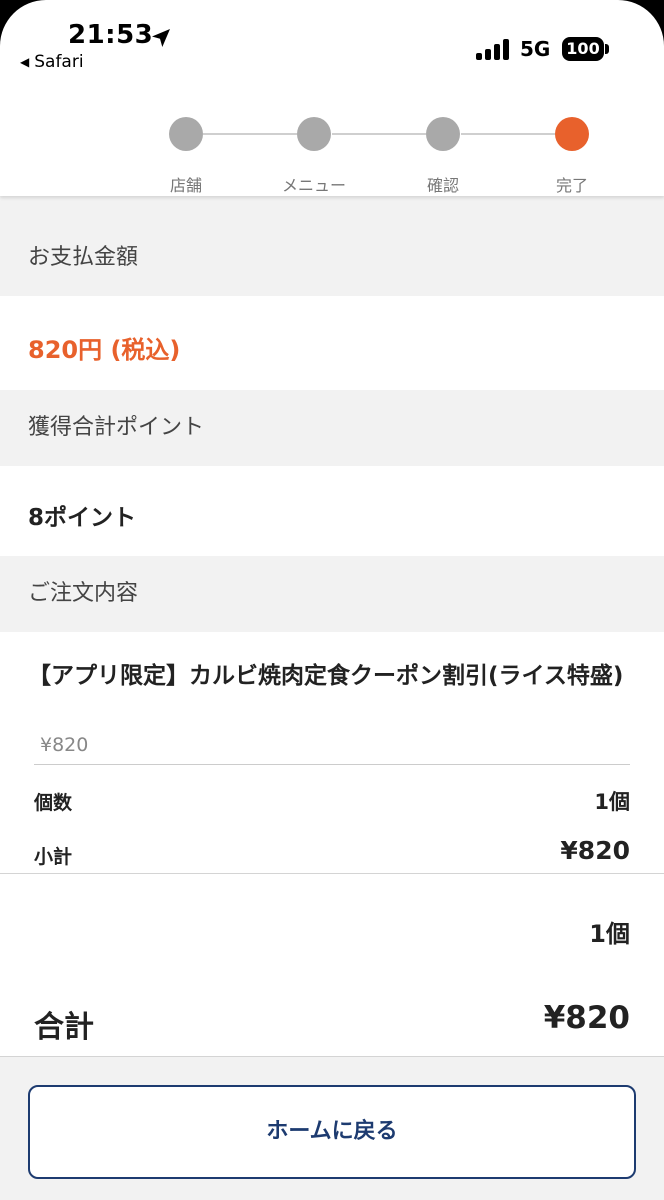 The width and height of the screenshot is (664, 1200). Describe the element at coordinates (332, 1056) in the screenshot. I see `bottom-divider` at that location.